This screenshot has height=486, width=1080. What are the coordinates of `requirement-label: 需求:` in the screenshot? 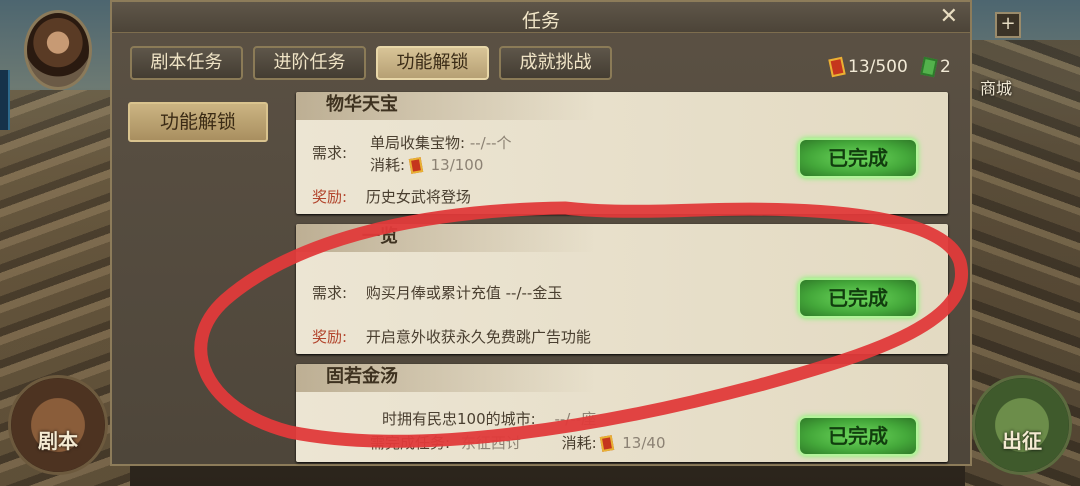 It's located at (330, 153).